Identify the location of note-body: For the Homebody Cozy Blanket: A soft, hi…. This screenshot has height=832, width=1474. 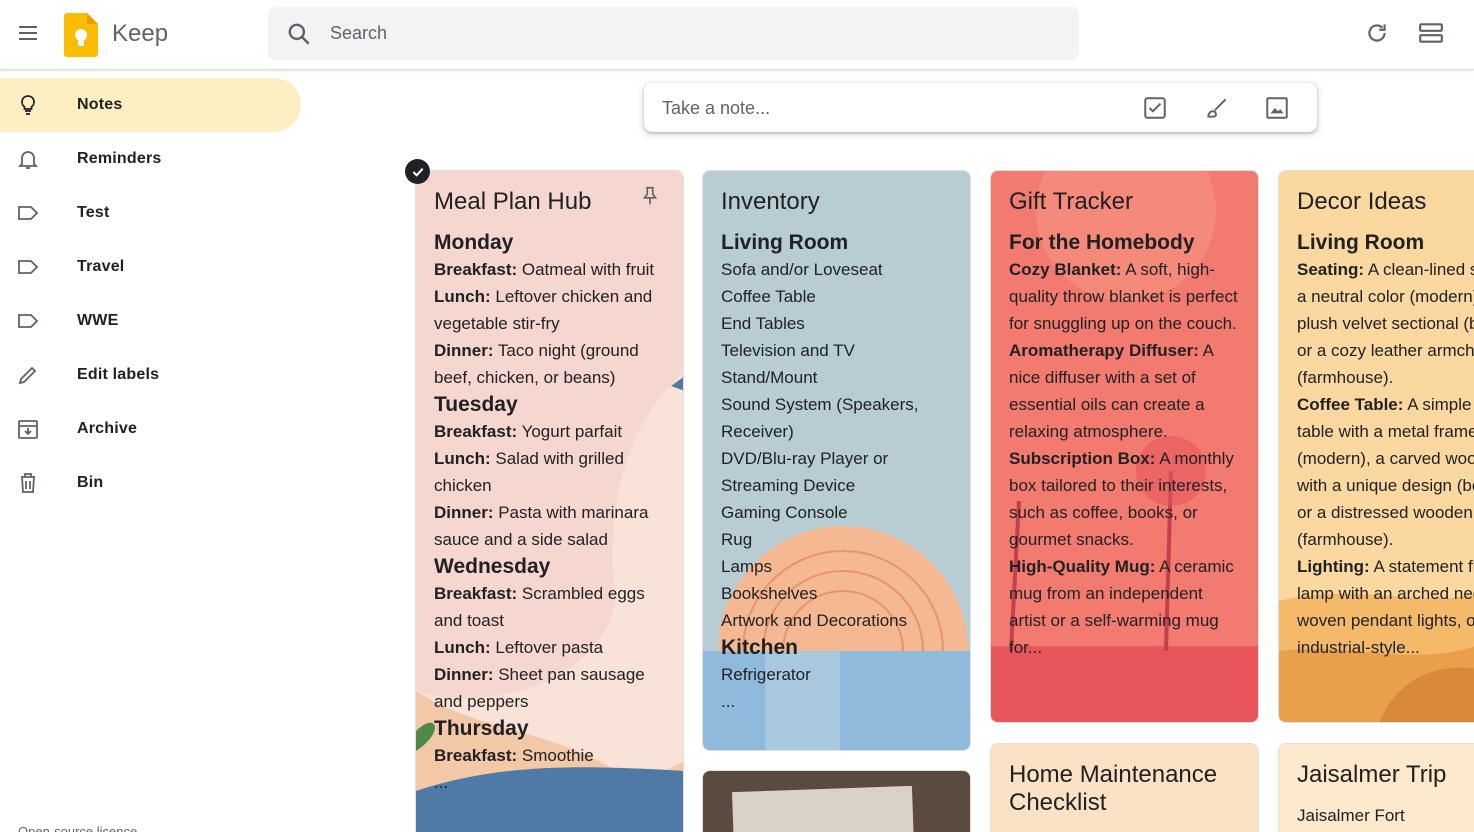
(1124, 445).